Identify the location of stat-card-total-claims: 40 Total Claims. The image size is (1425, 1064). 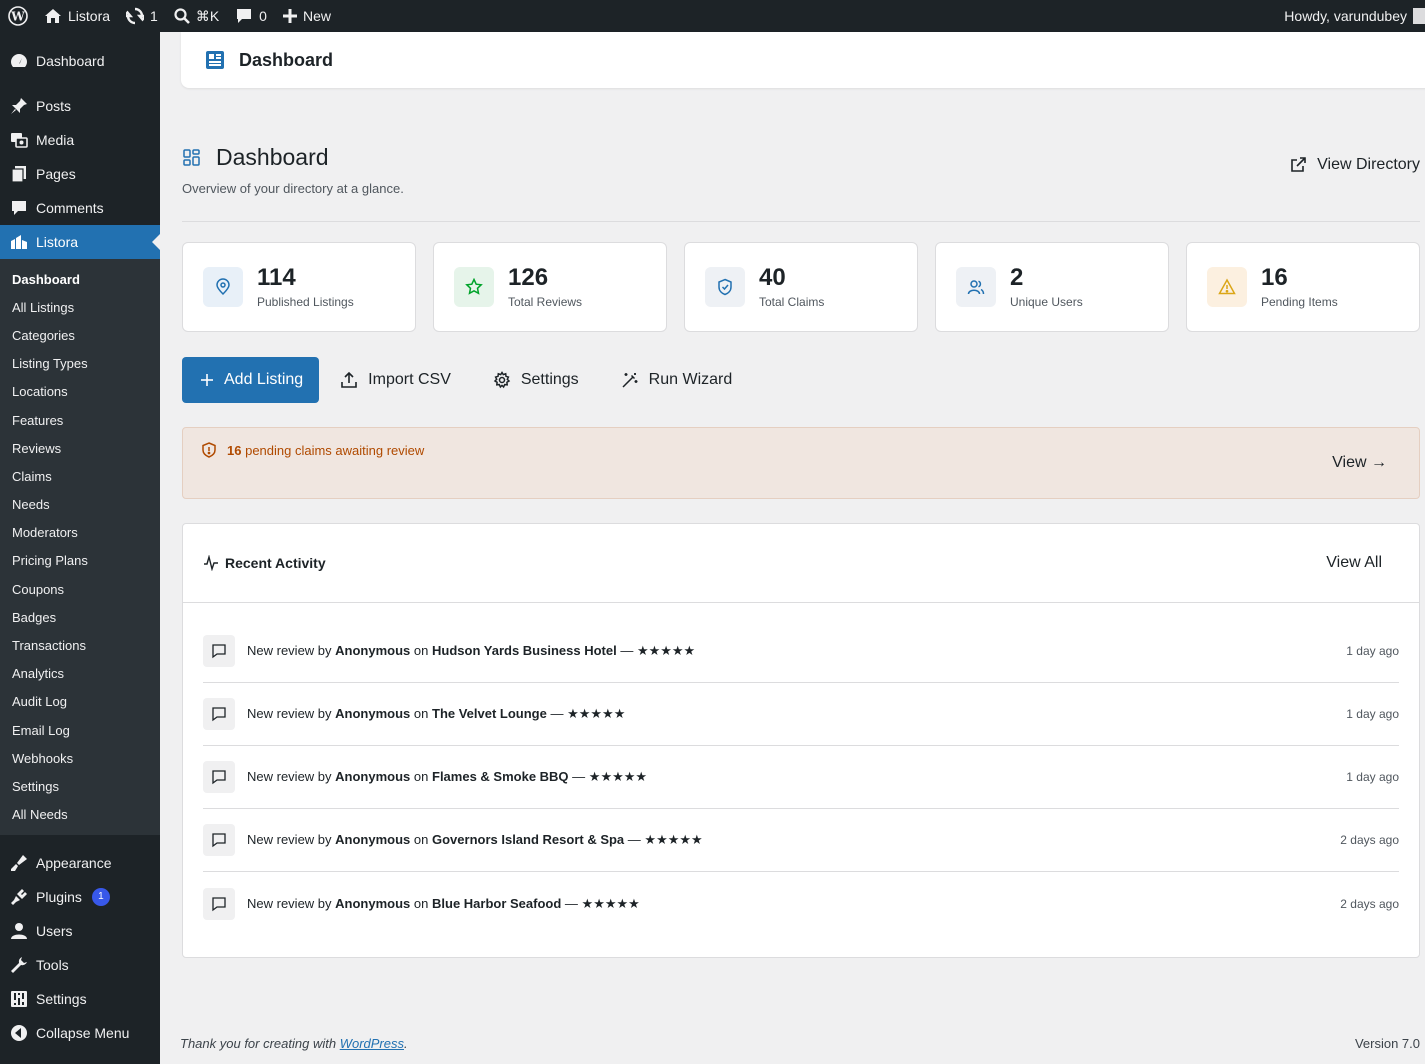
(801, 287).